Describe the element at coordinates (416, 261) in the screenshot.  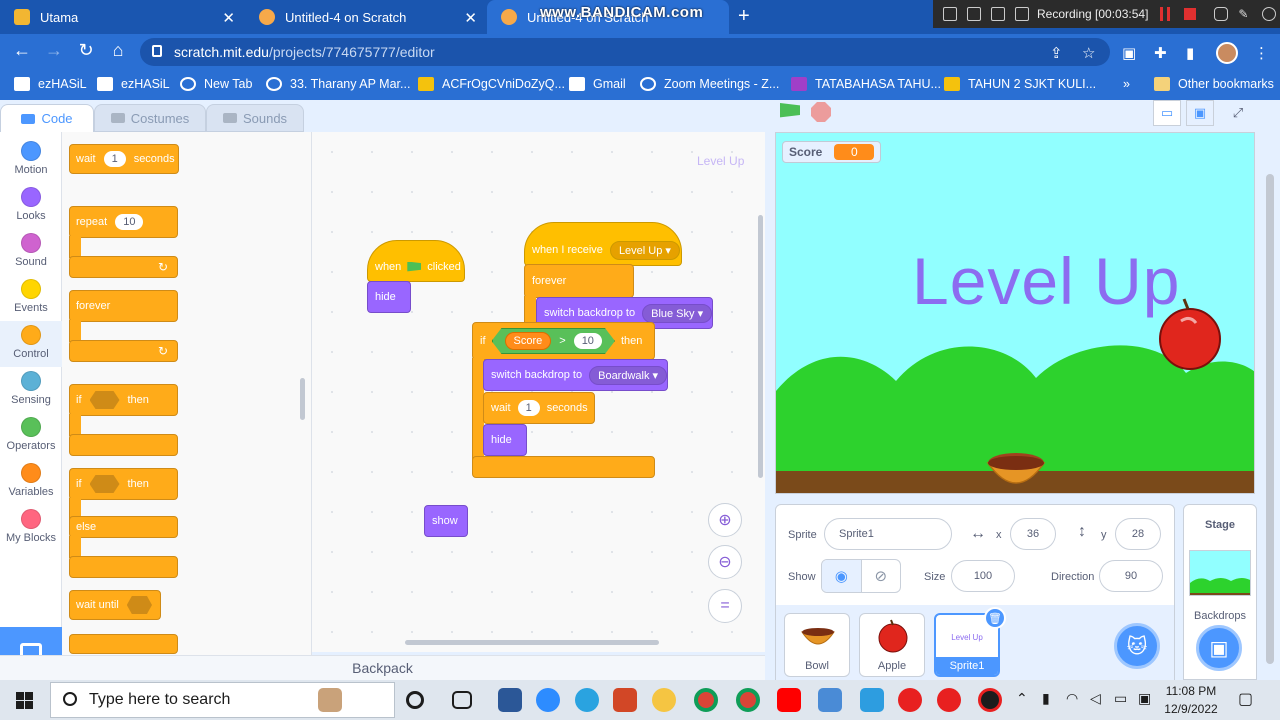
I see `when-flag-clicked-block: when clicked` at that location.